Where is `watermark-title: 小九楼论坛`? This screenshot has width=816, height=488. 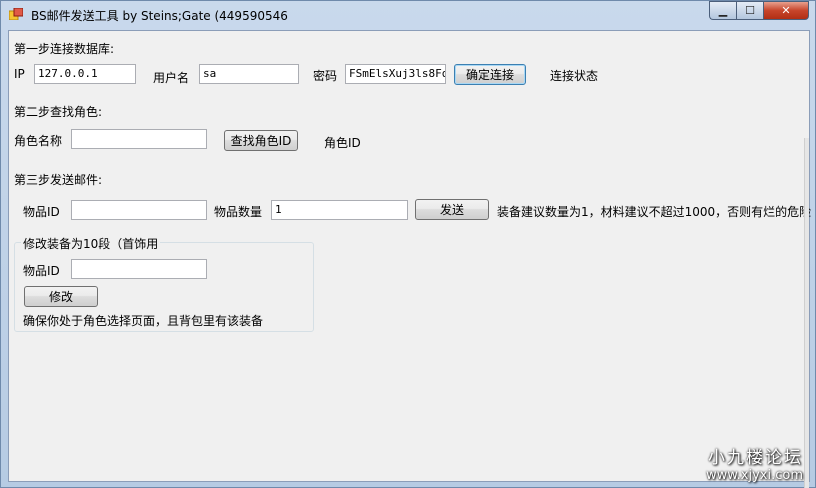
watermark-title: 小九楼论坛 is located at coordinates (755, 458).